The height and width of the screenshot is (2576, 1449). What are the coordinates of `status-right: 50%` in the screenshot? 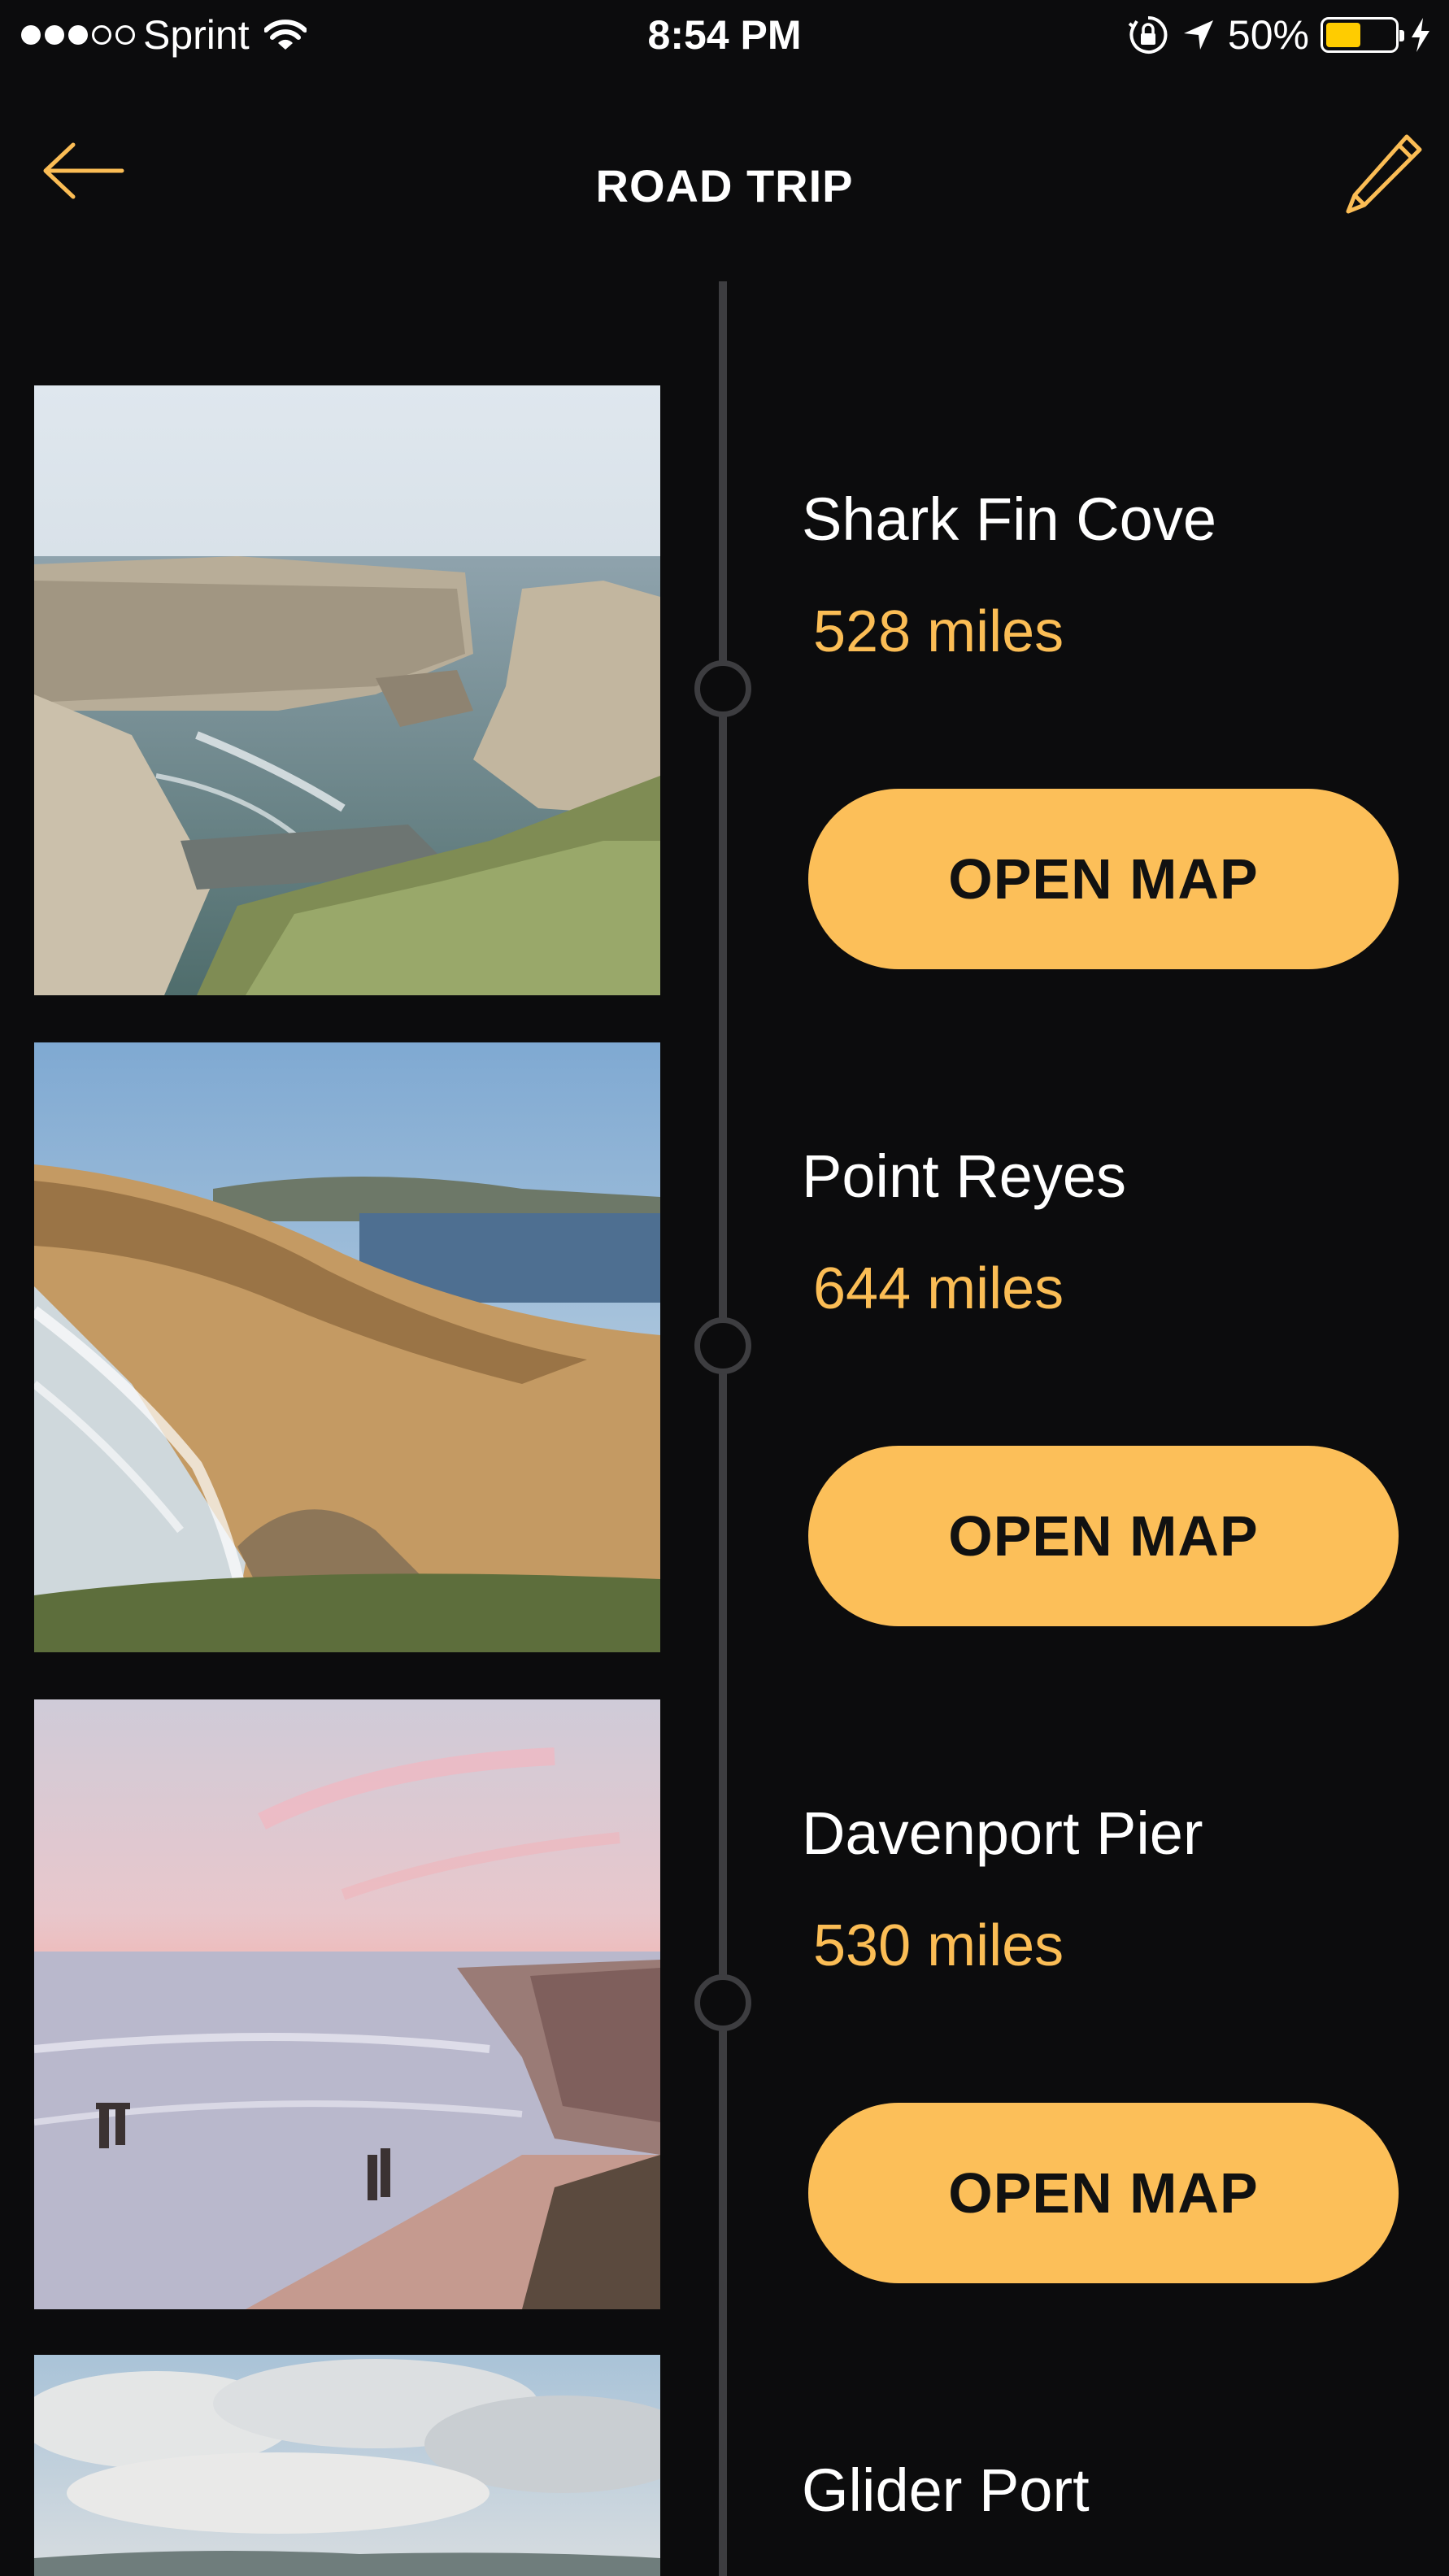 It's located at (1279, 35).